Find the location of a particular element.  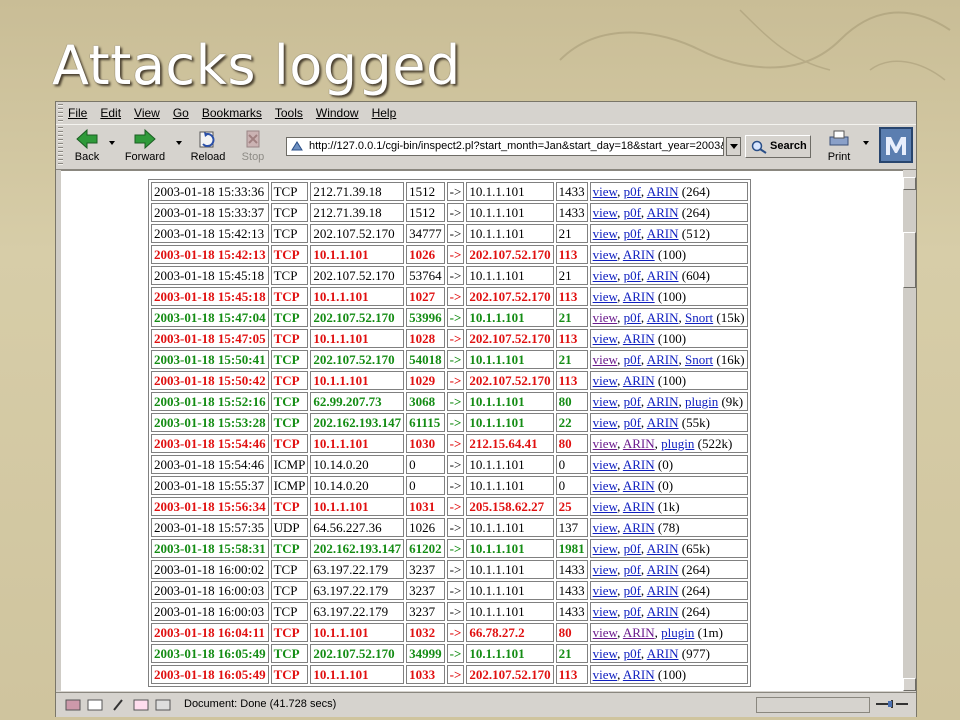

search-button: Search is located at coordinates (778, 146).